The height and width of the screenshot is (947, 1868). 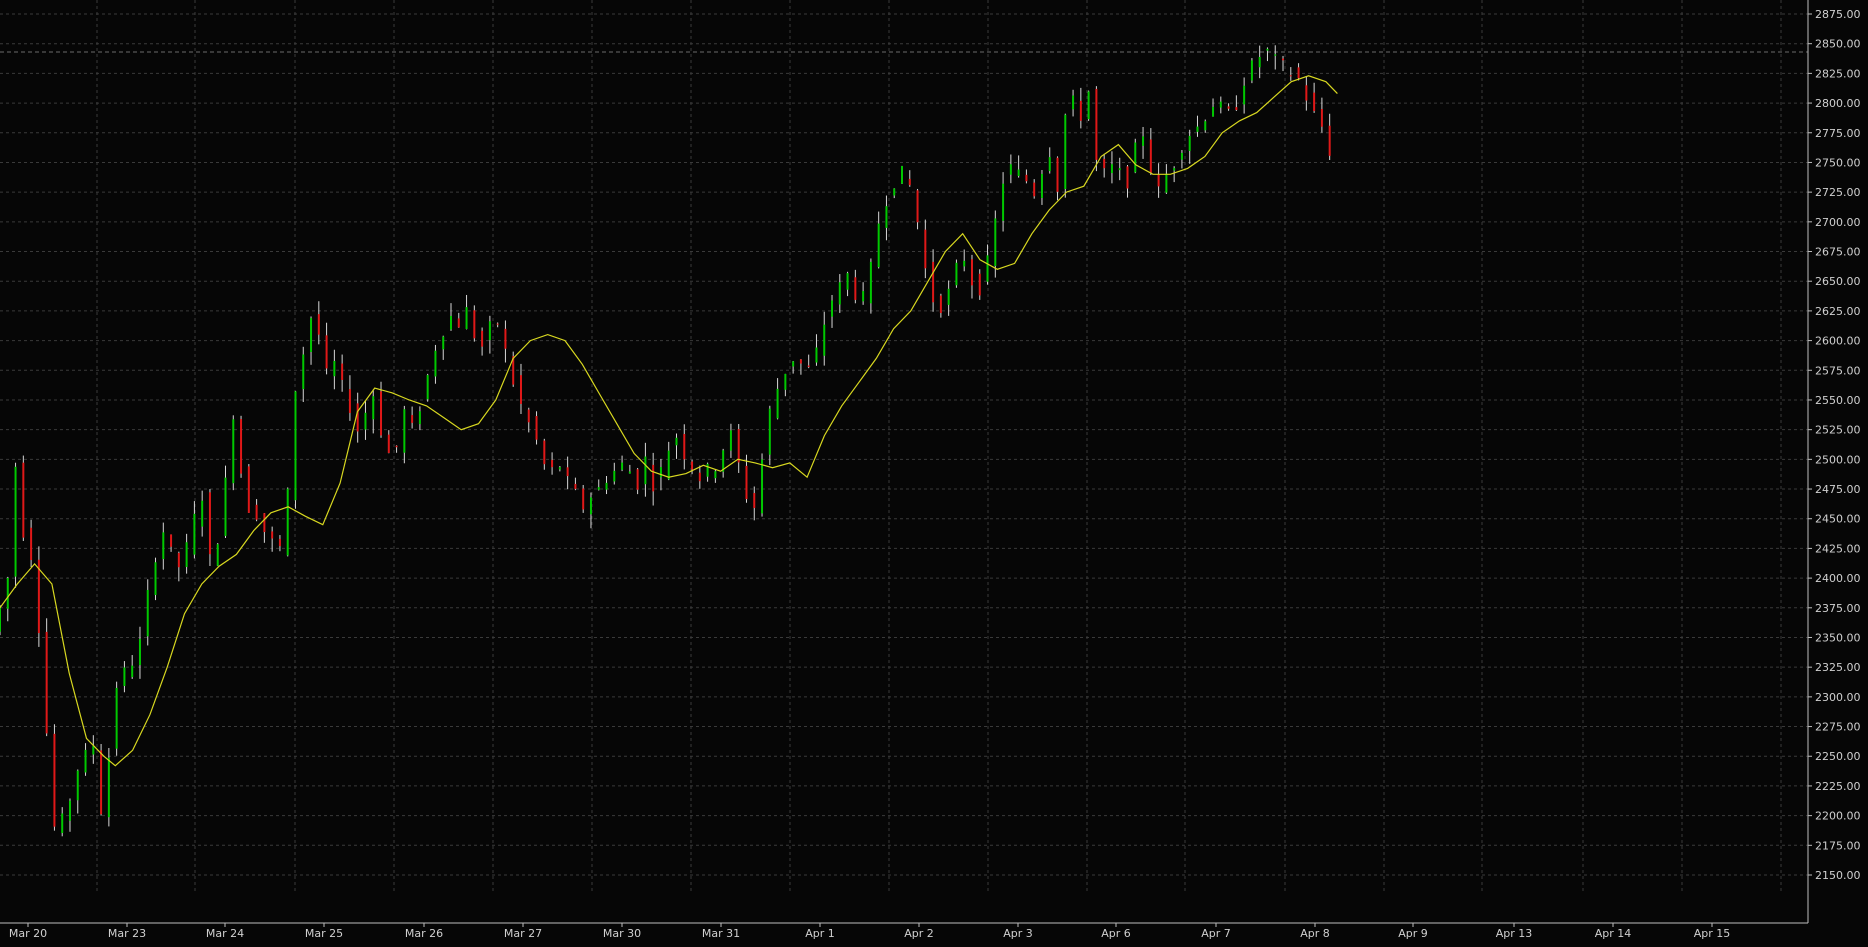 What do you see at coordinates (1838, 192) in the screenshot?
I see `y-tick-label: 2725.00` at bounding box center [1838, 192].